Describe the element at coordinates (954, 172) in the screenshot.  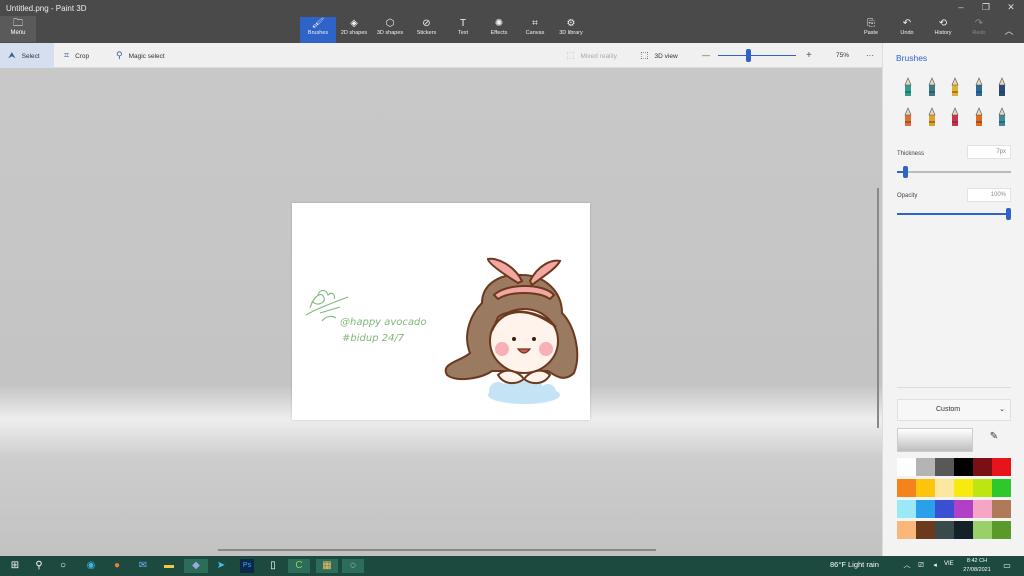
I see `thickness-track` at that location.